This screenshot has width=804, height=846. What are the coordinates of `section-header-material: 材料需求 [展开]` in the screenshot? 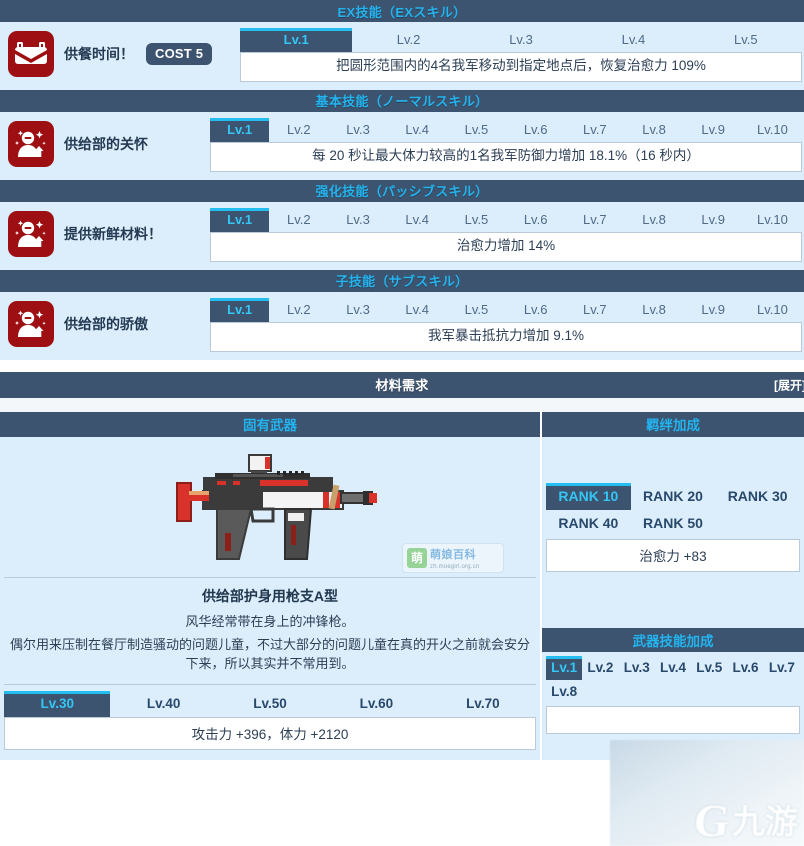 It's located at (402, 384).